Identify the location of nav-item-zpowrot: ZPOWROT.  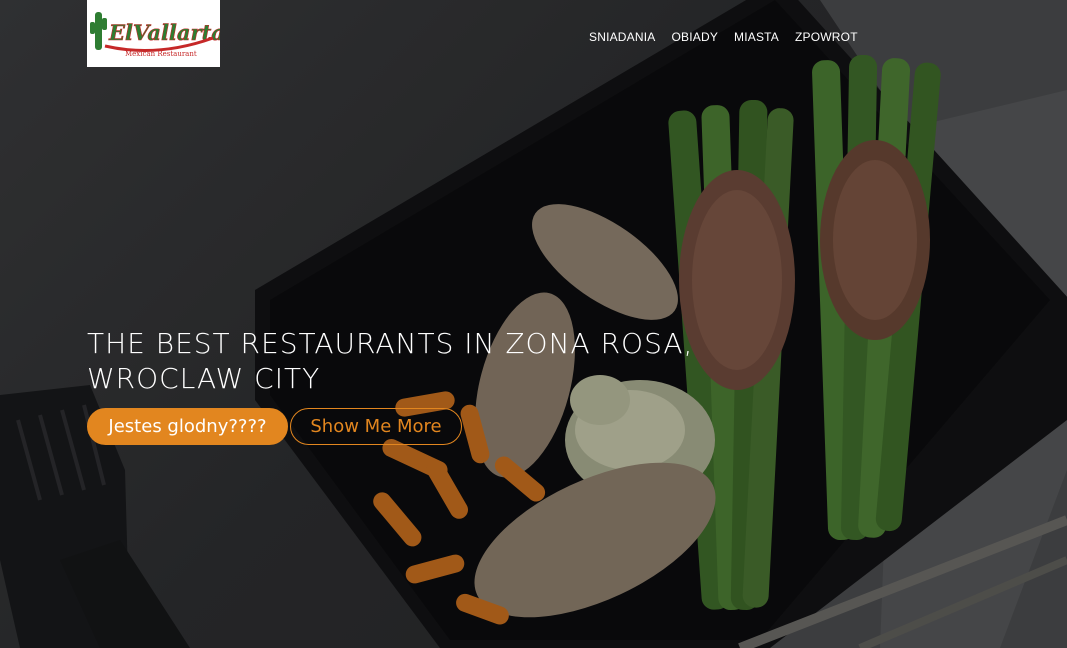
(826, 37).